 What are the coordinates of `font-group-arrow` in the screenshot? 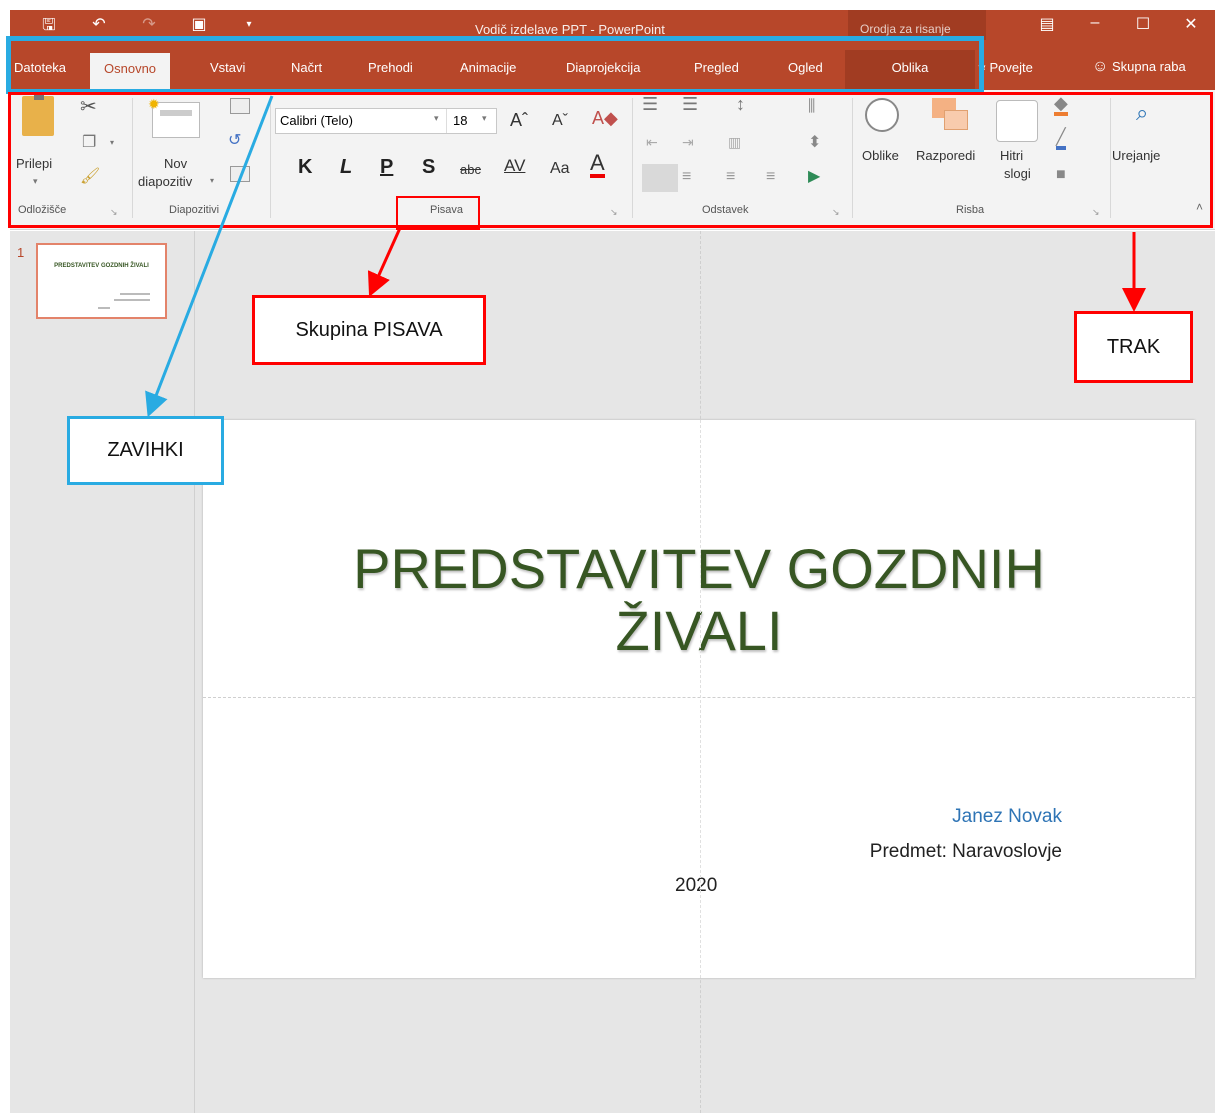 It's located at (384, 262).